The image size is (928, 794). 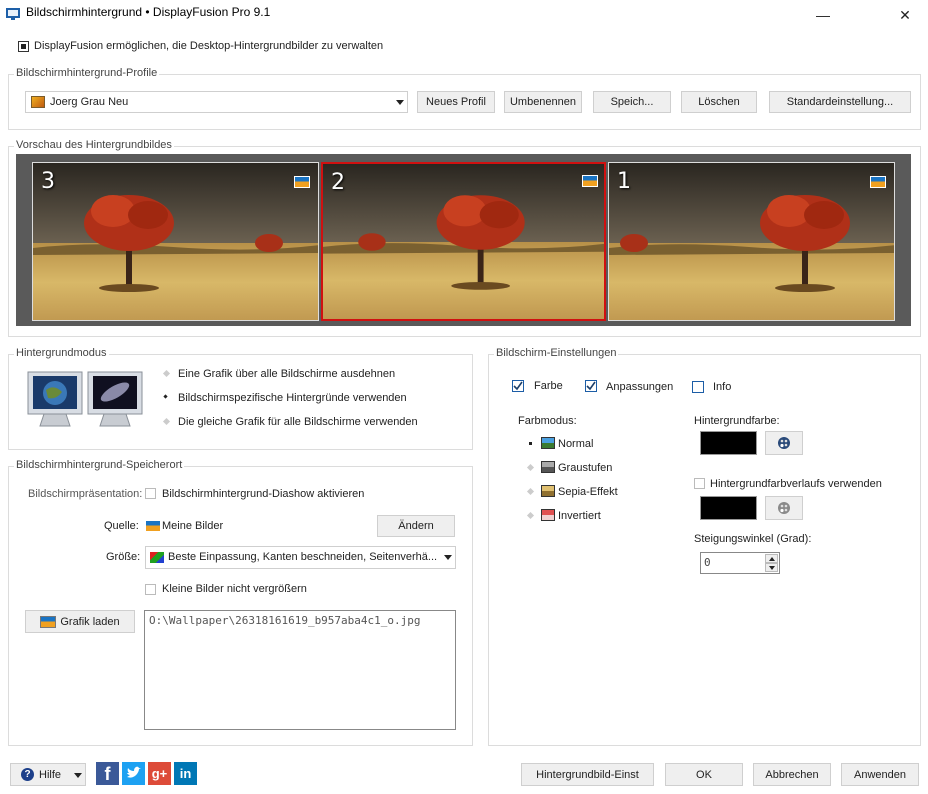 I want to click on monitor-2-number: 2, so click(x=338, y=182).